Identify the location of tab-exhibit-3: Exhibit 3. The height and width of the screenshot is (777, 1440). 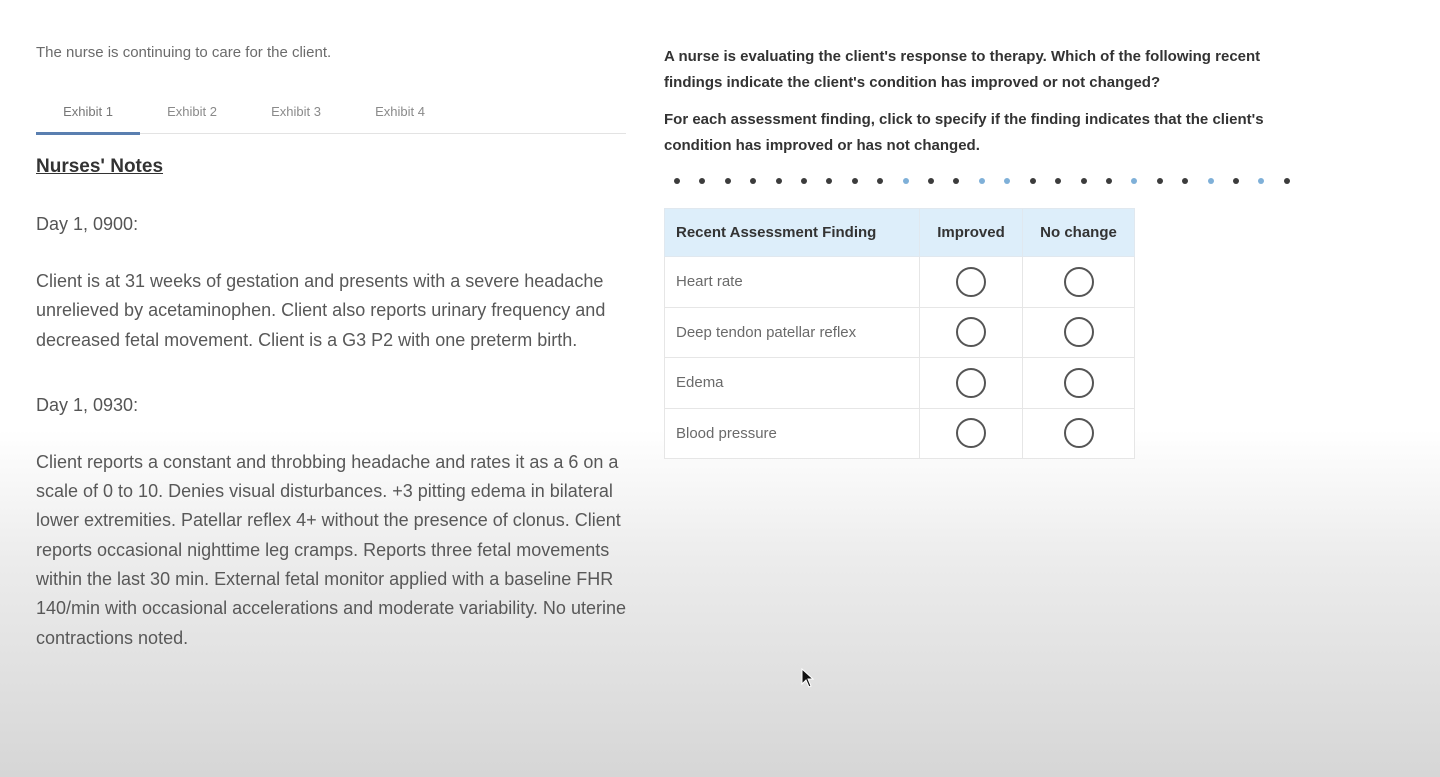
(296, 118).